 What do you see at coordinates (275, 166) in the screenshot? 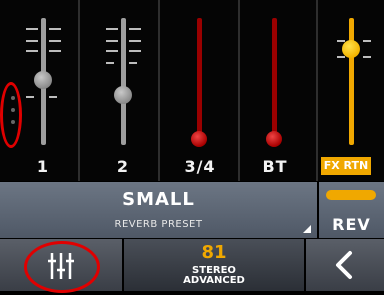
I see `channel-bt-label: BT` at bounding box center [275, 166].